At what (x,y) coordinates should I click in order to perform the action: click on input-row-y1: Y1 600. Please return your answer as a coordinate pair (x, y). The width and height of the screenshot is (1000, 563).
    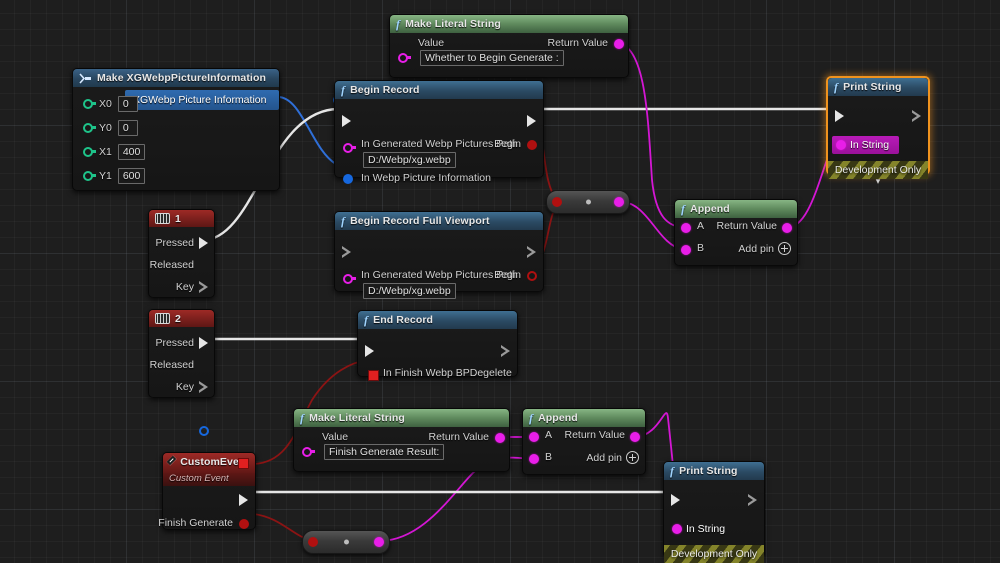
    Looking at the image, I should click on (176, 176).